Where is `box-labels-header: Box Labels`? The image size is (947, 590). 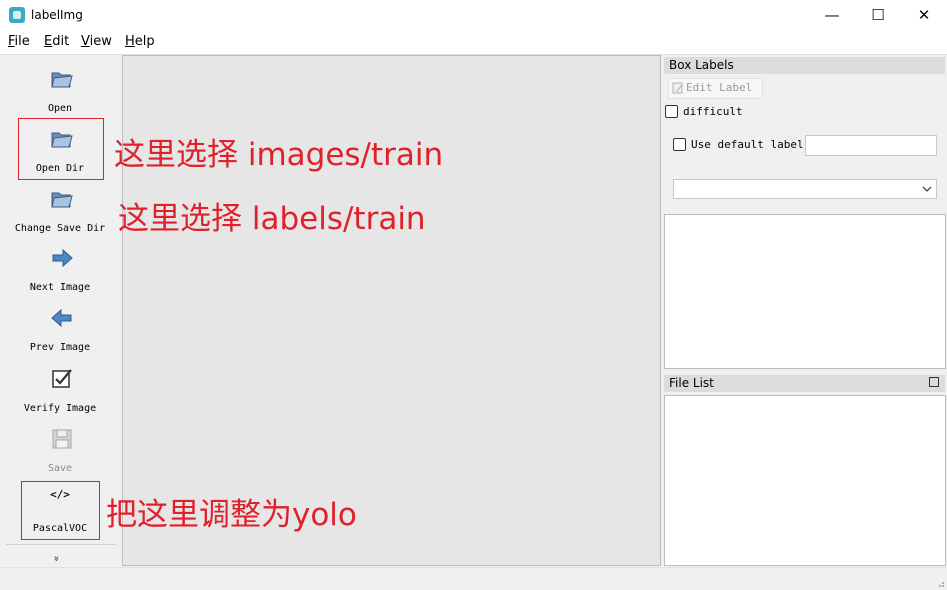 box-labels-header: Box Labels is located at coordinates (804, 65).